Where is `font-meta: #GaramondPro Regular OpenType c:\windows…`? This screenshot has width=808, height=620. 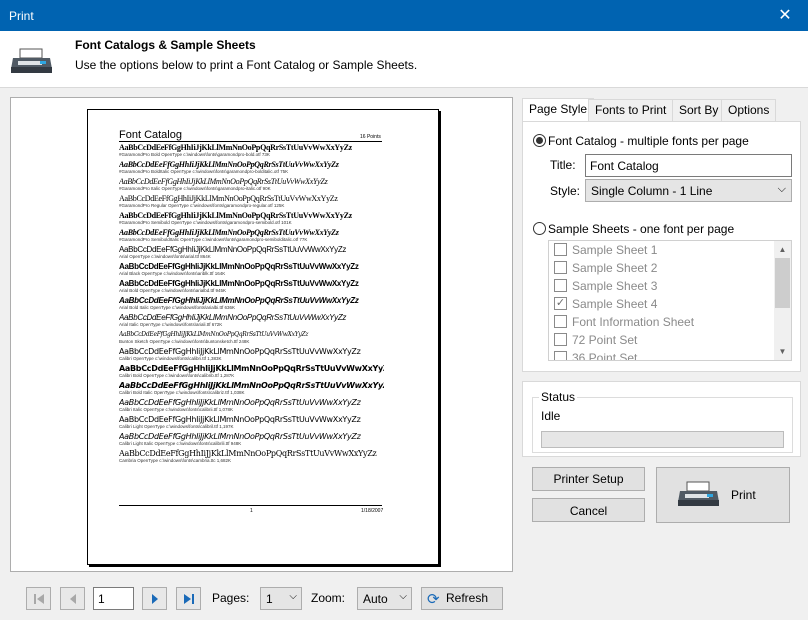 font-meta: #GaramondPro Regular OpenType c:\windows… is located at coordinates (202, 205).